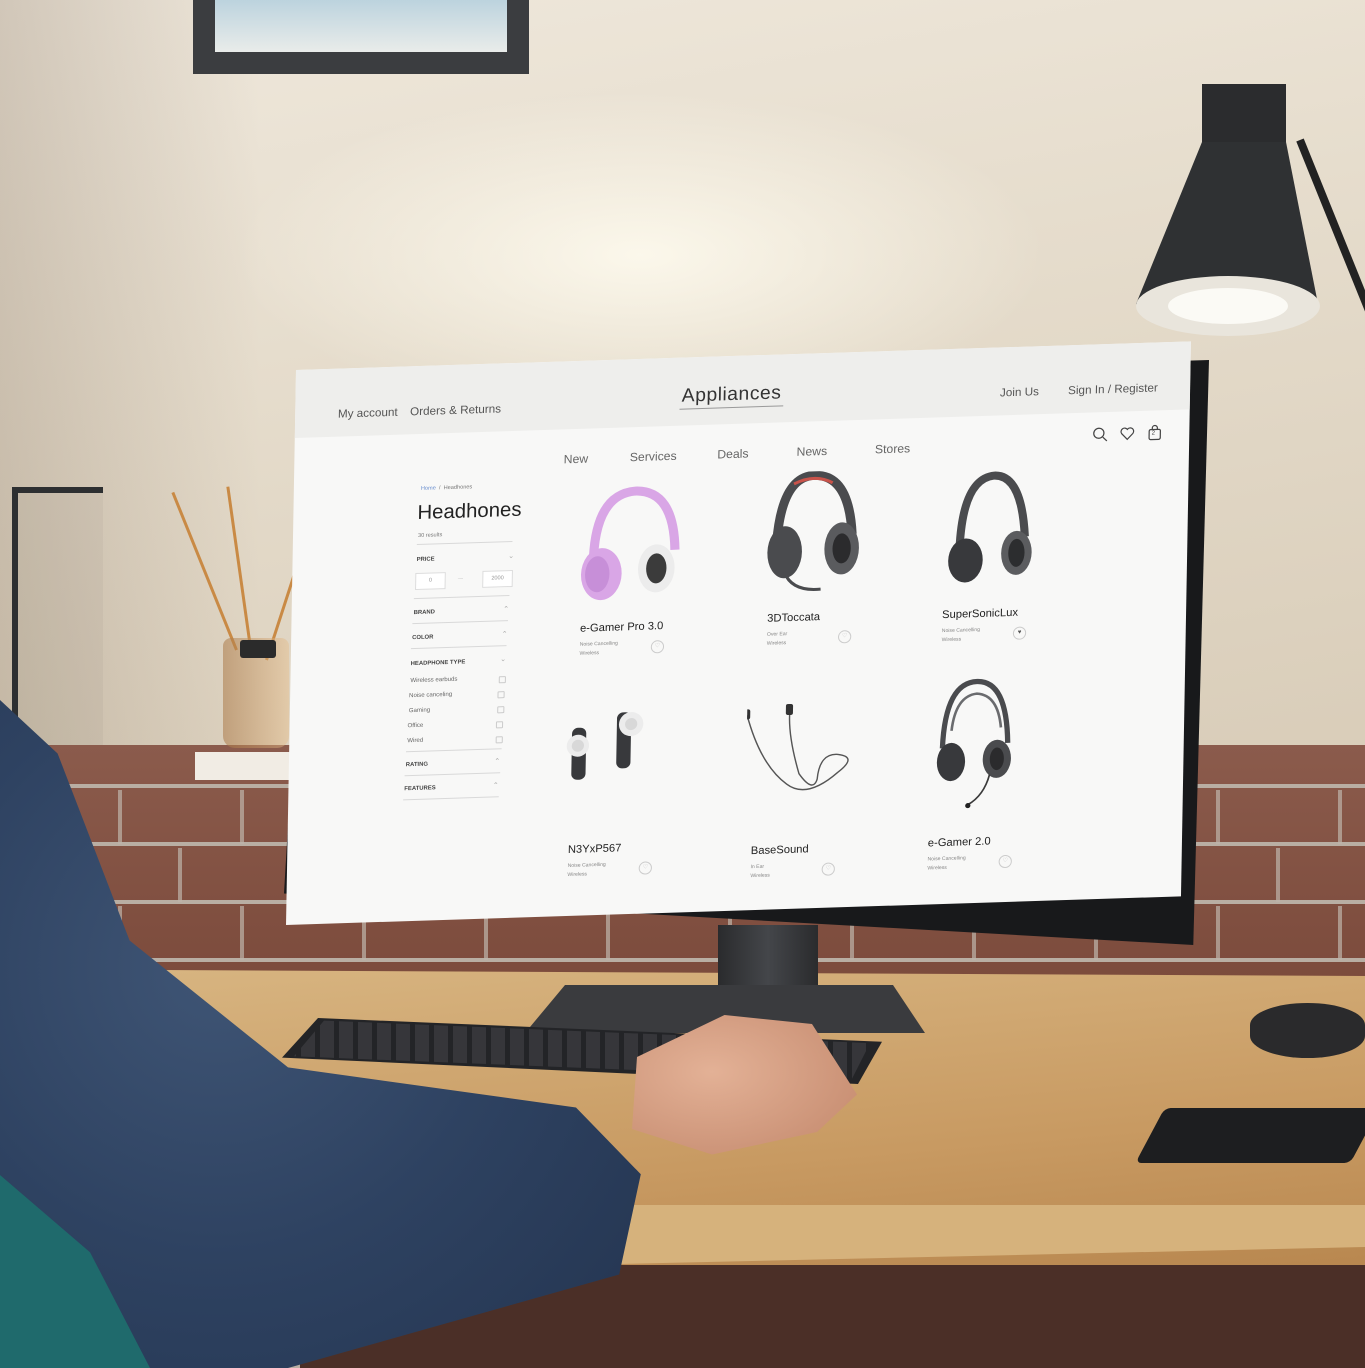 Image resolution: width=1365 pixels, height=1368 pixels. Describe the element at coordinates (460, 578) in the screenshot. I see `price-dash: —` at that location.